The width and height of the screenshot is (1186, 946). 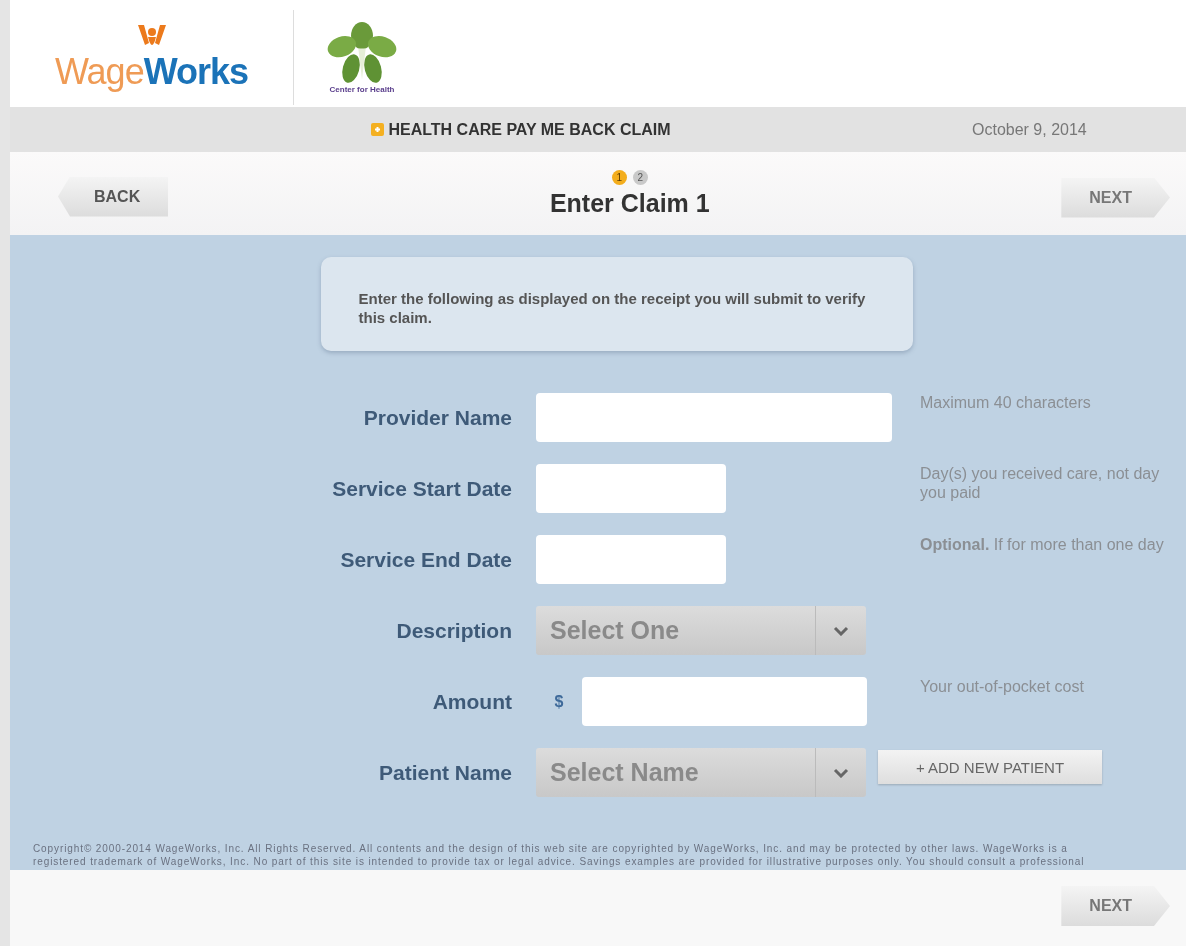 What do you see at coordinates (1040, 483) in the screenshot?
I see `field-hint: Day(s) you received care, not day you paid` at bounding box center [1040, 483].